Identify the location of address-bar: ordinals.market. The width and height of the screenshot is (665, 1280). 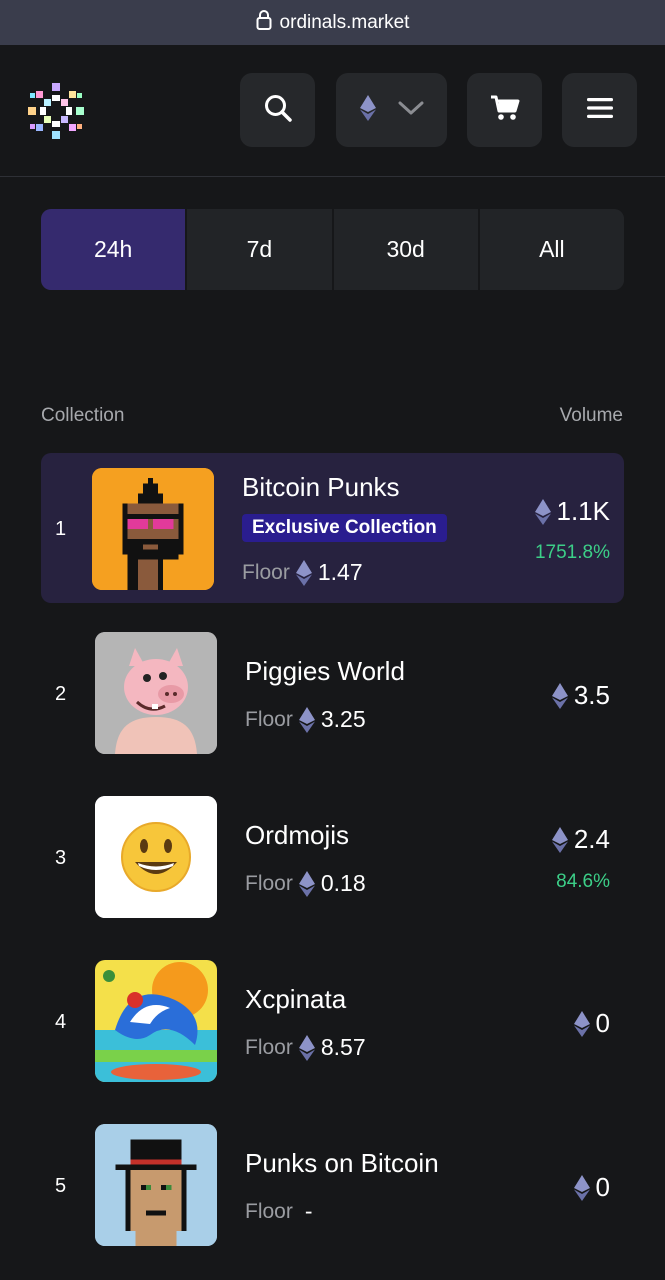
(332, 22).